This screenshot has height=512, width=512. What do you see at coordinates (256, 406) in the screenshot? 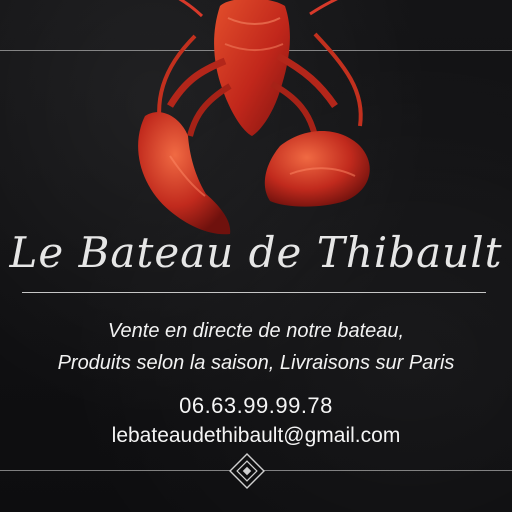
I see `phone-number: 06.63.99.99.78` at bounding box center [256, 406].